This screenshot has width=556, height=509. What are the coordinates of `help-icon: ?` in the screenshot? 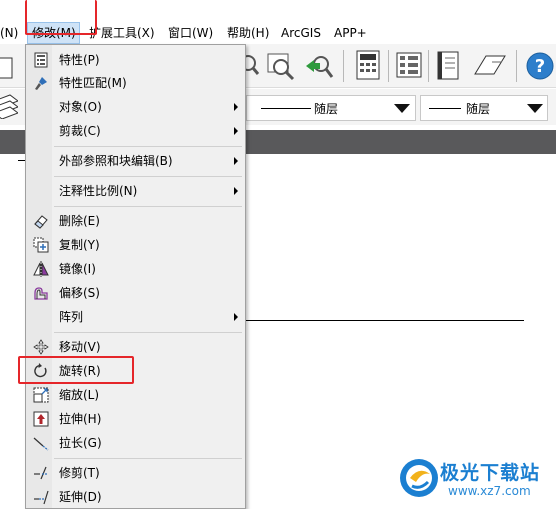 It's located at (540, 66).